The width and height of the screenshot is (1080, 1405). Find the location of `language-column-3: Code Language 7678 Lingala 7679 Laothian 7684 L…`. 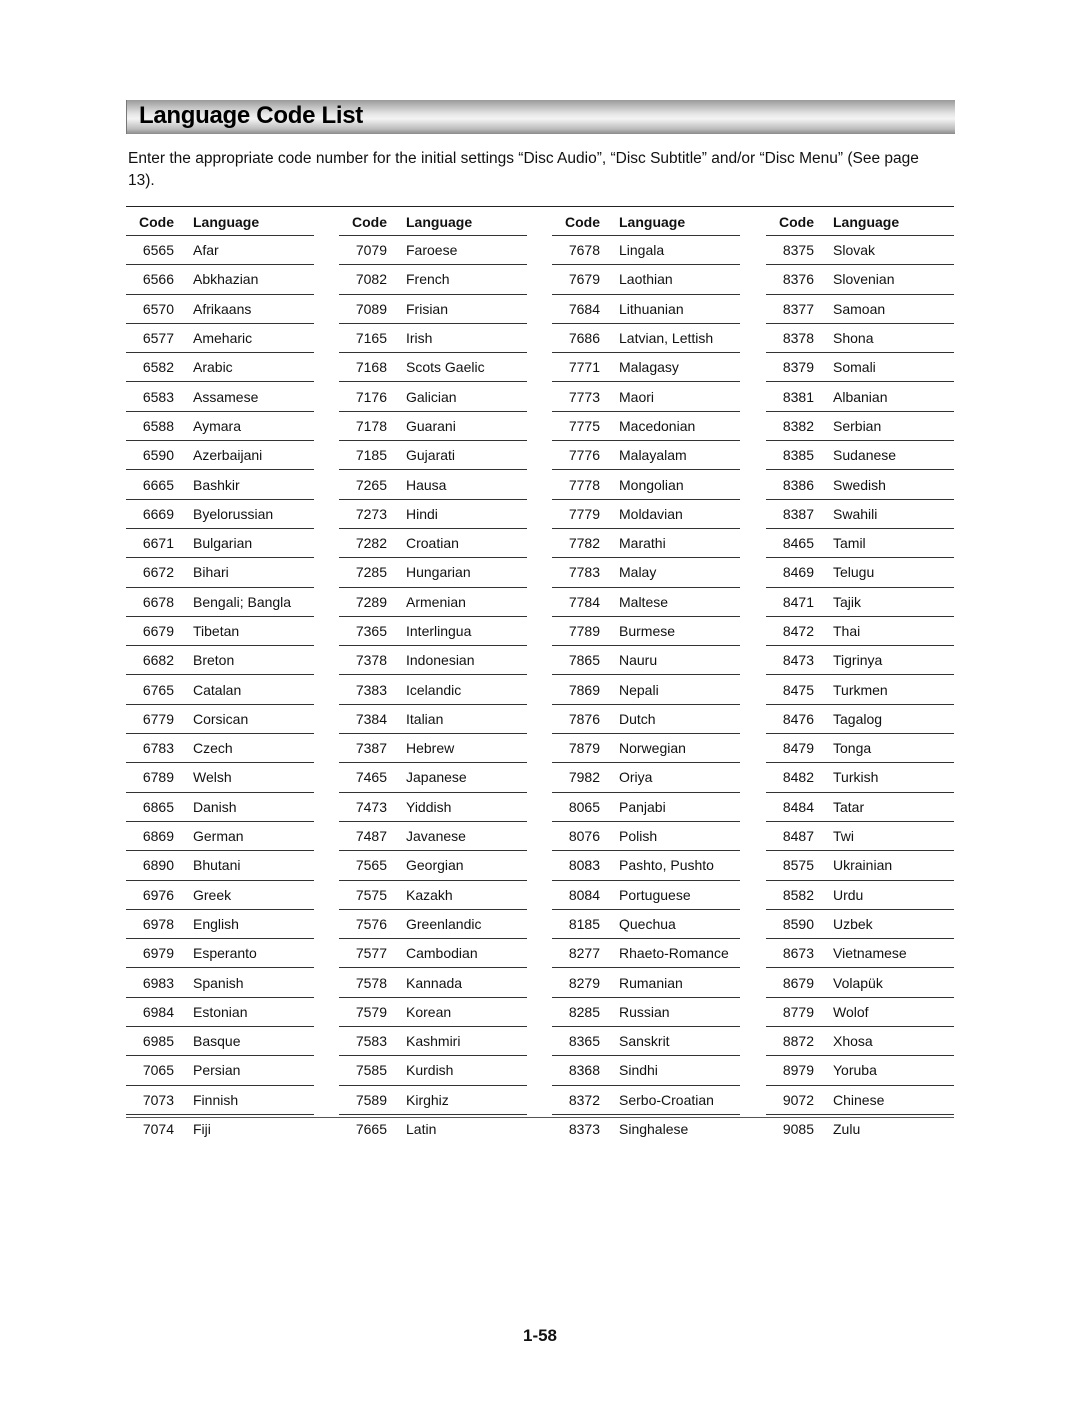

language-column-3: Code Language 7678 Lingala 7679 Laothian 7684 L… is located at coordinates (646, 675).